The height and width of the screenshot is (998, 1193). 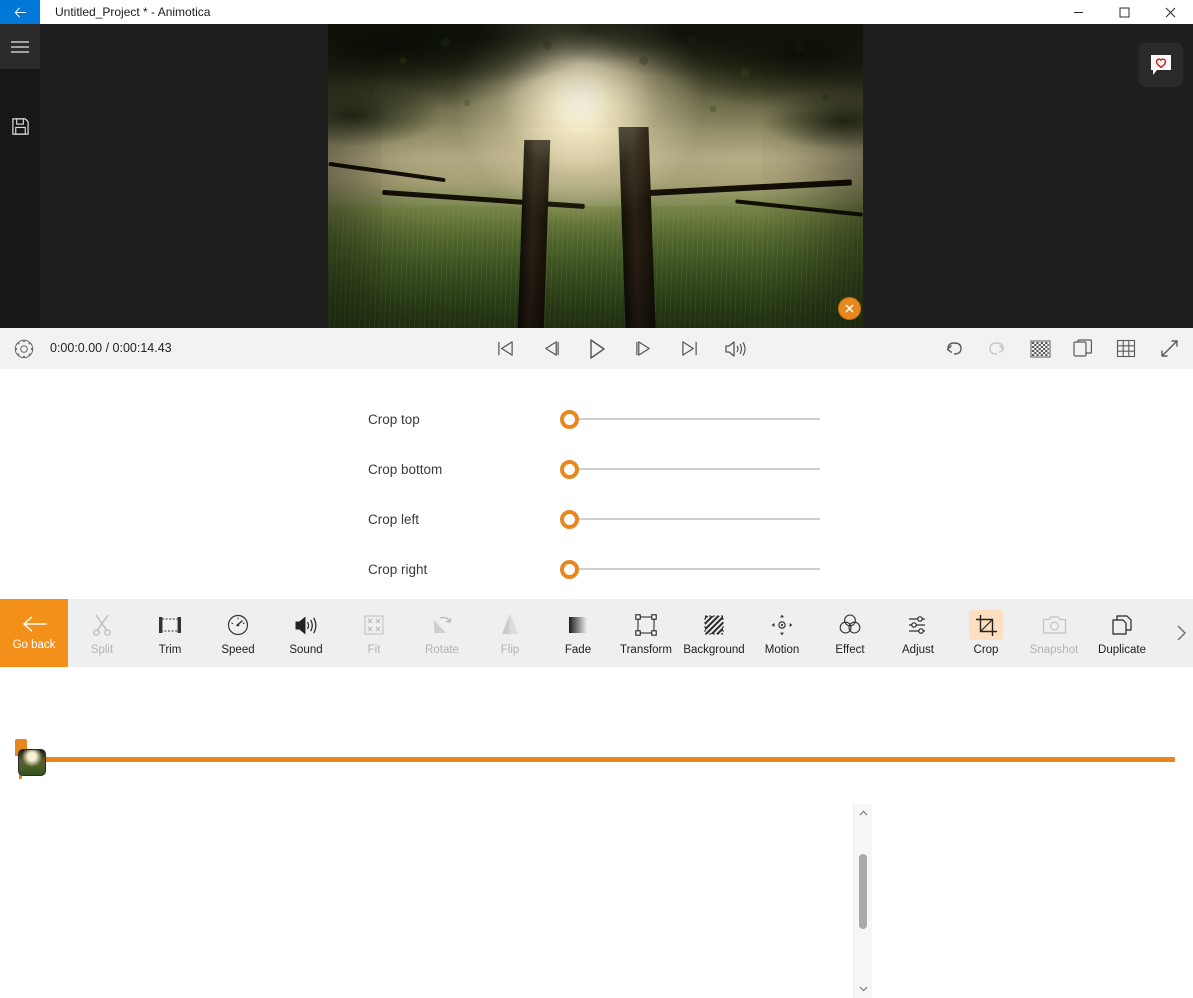 I want to click on save-disk-icon, so click(x=20, y=126).